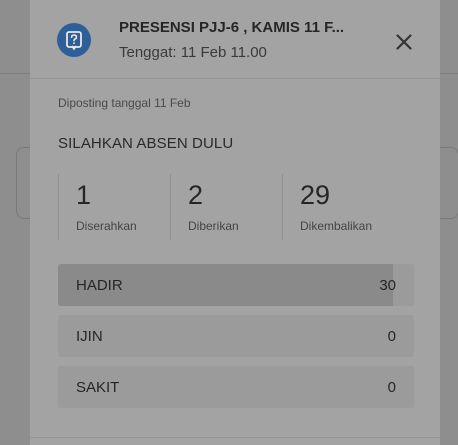 The height and width of the screenshot is (445, 458). I want to click on stat-value: 2, so click(196, 195).